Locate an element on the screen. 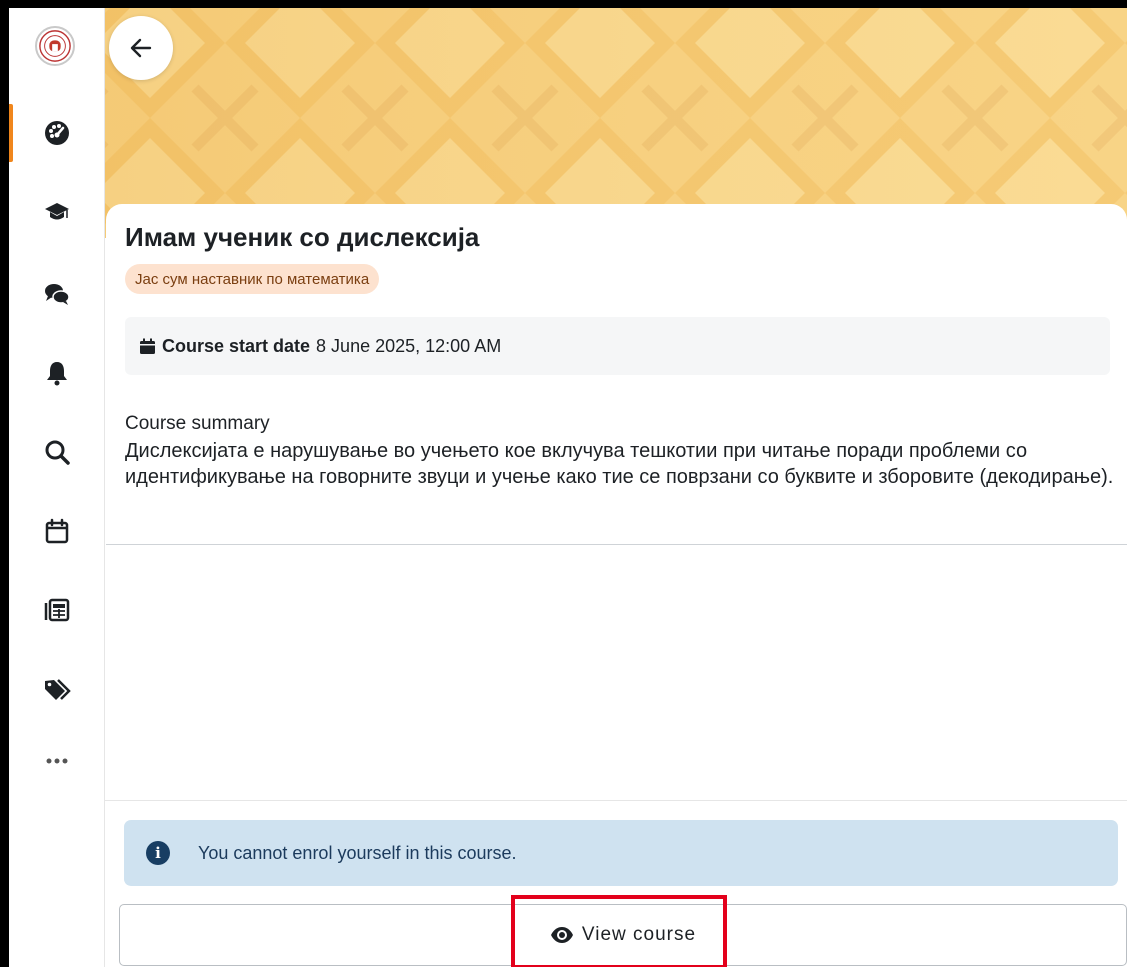 Image resolution: width=1127 pixels, height=967 pixels. university-logo is located at coordinates (55, 46).